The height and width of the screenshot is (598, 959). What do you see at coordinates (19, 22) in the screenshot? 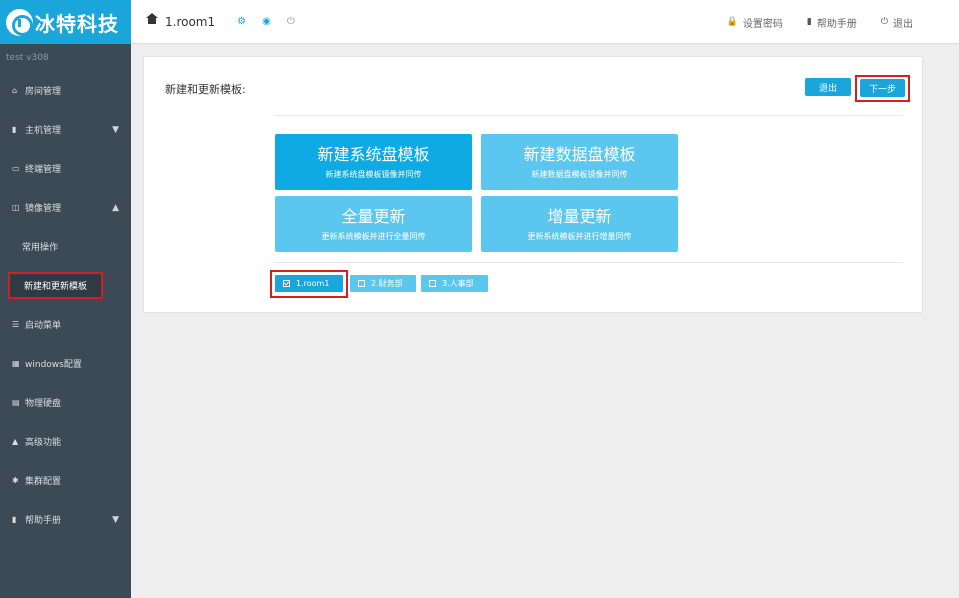
I see `logo-icon` at bounding box center [19, 22].